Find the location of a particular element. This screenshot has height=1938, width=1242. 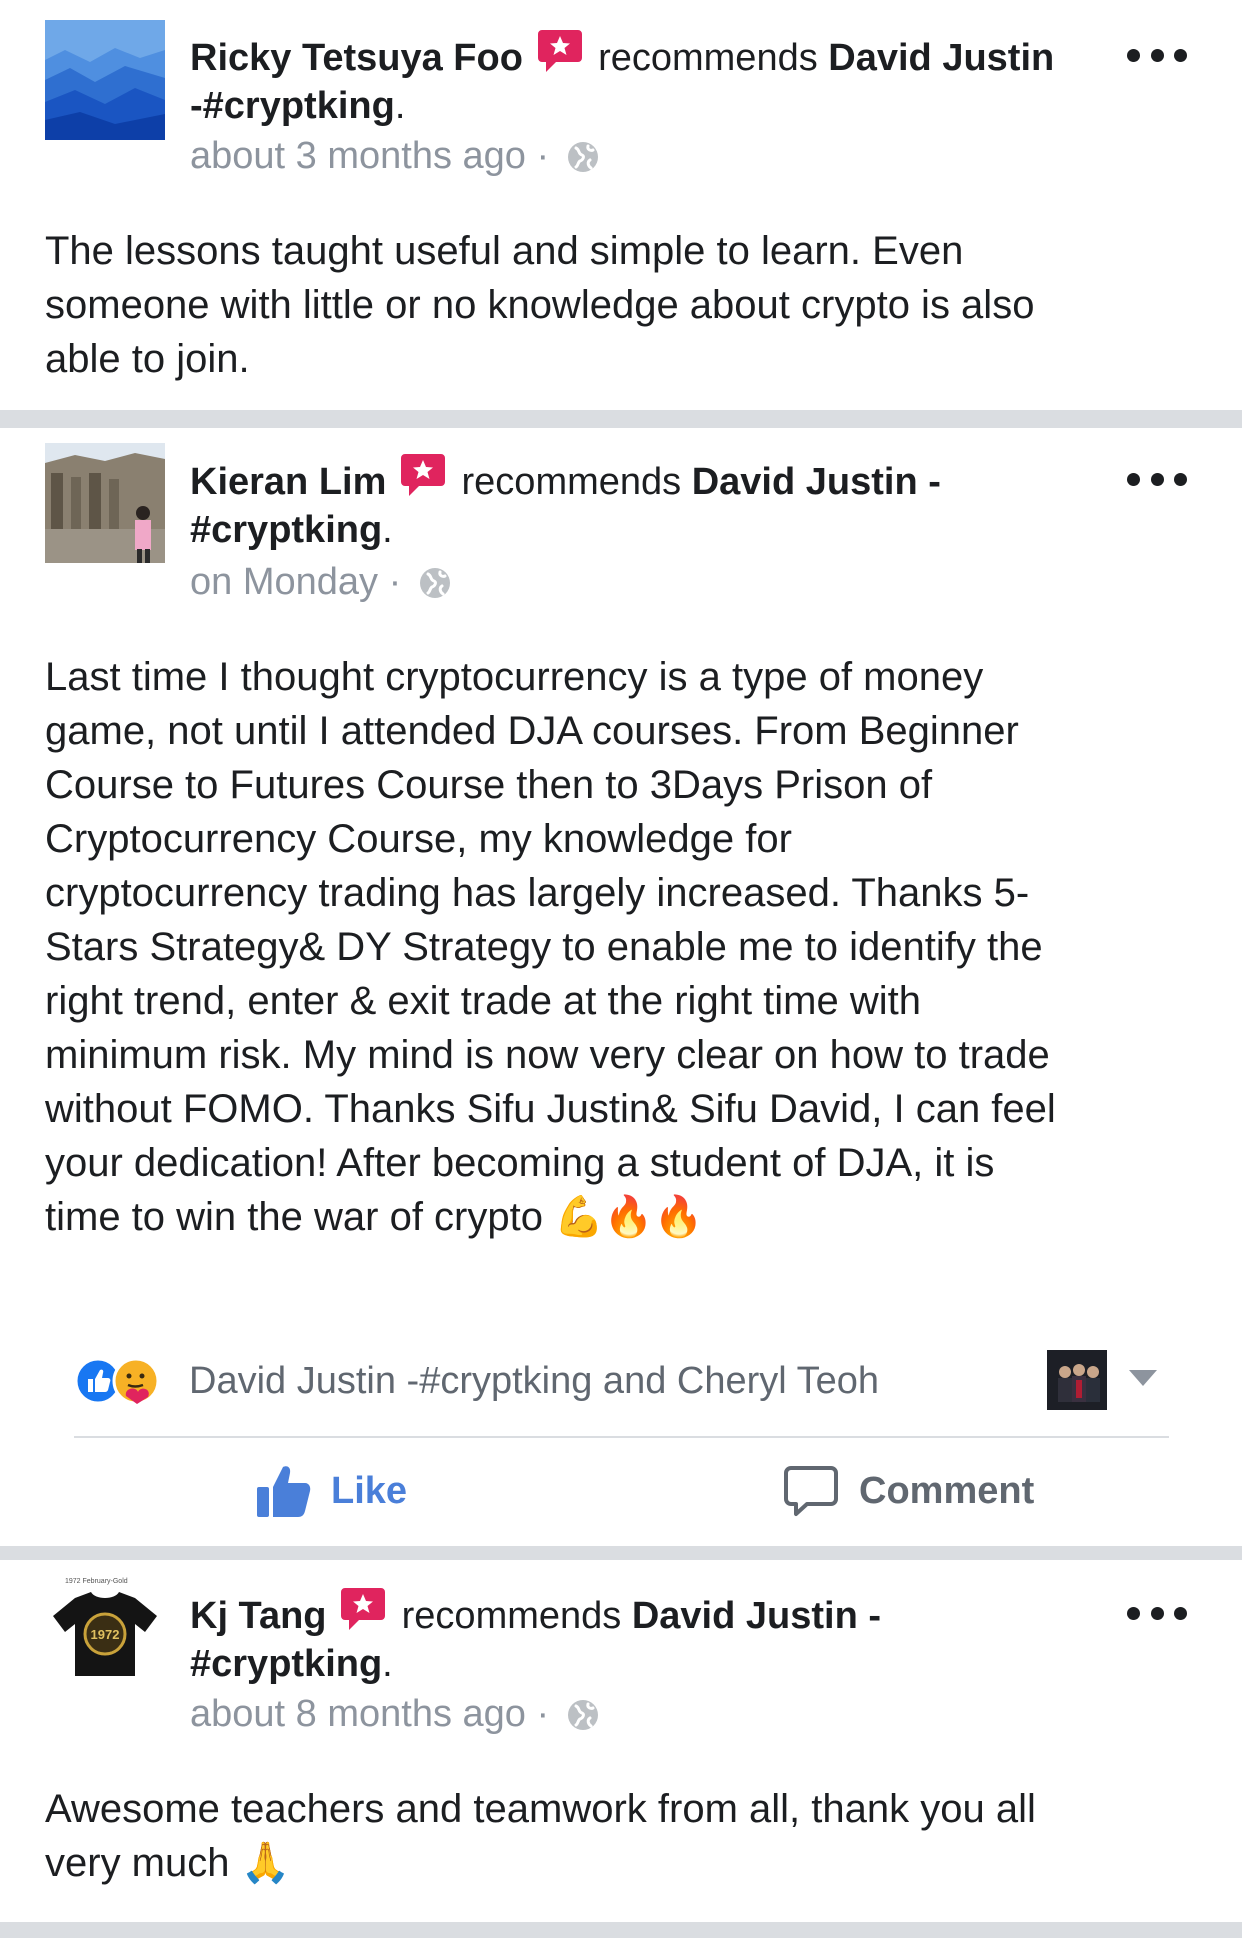

avatar-tshirt-image: 1972 is located at coordinates (105, 1634).